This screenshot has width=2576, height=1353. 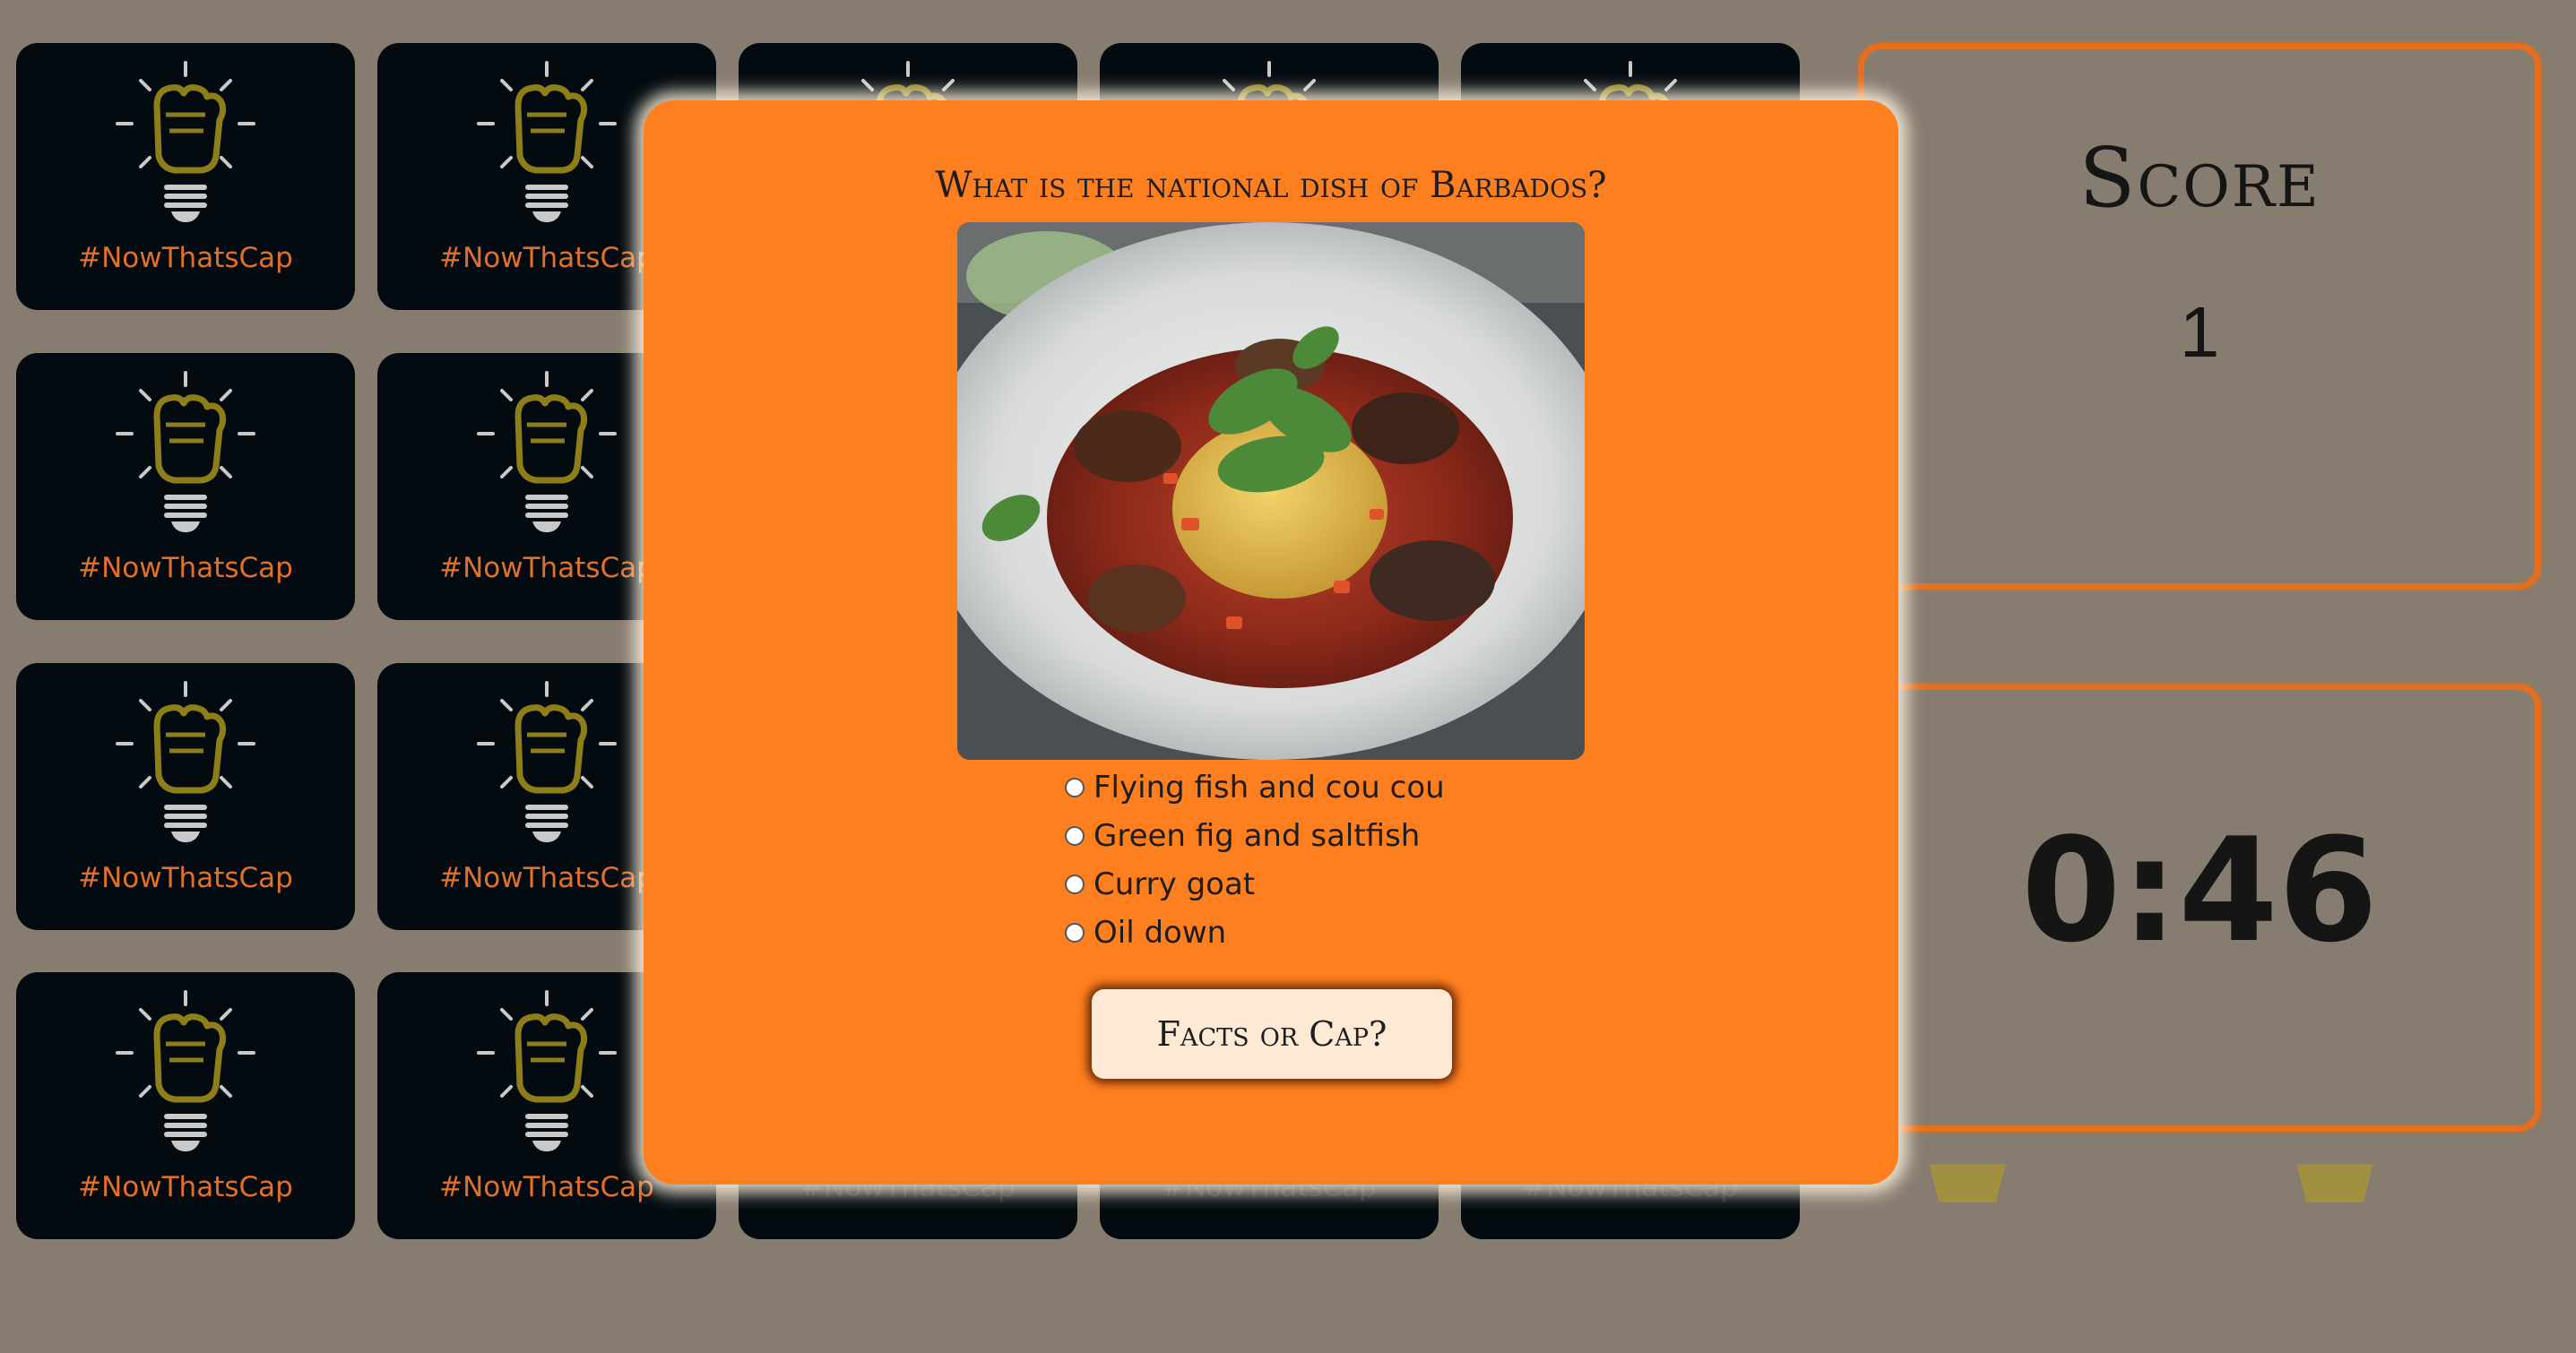 What do you see at coordinates (1160, 933) in the screenshot?
I see `option-label: Oil down` at bounding box center [1160, 933].